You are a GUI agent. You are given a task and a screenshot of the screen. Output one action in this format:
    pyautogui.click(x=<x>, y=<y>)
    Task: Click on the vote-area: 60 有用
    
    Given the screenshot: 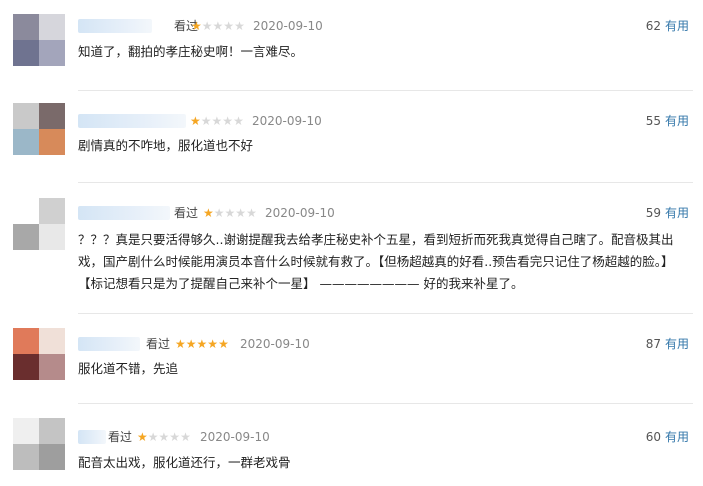 What is the action you would take?
    pyautogui.click(x=667, y=437)
    